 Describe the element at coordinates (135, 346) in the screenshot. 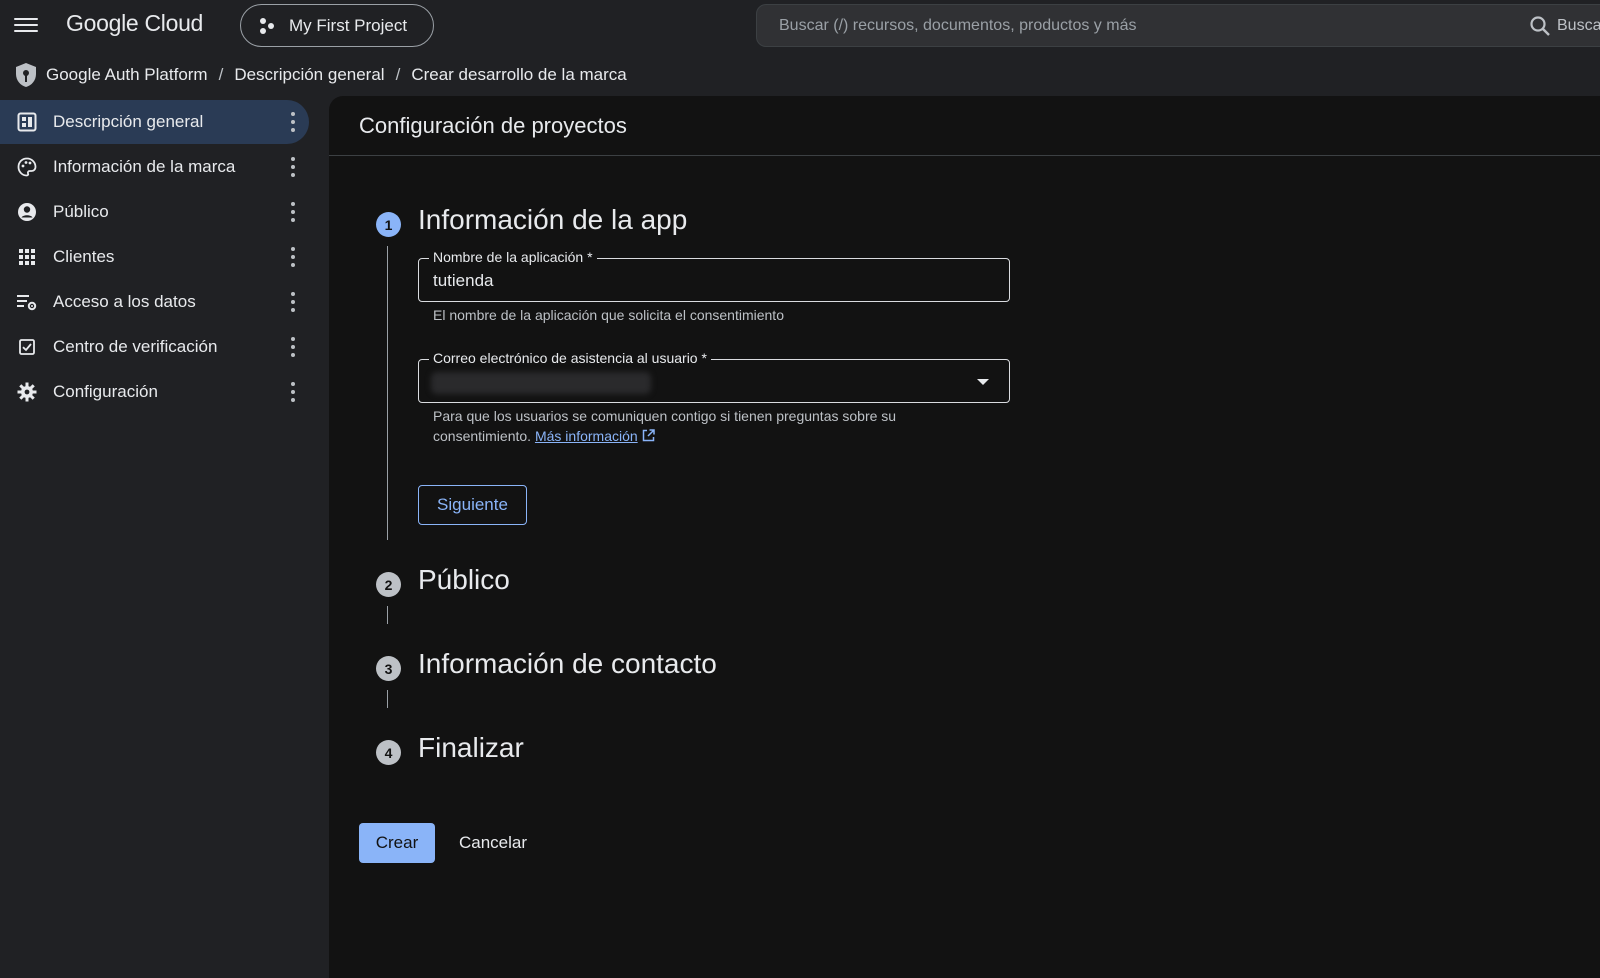

I see `sidebar-item-label: Centro de verificación` at that location.